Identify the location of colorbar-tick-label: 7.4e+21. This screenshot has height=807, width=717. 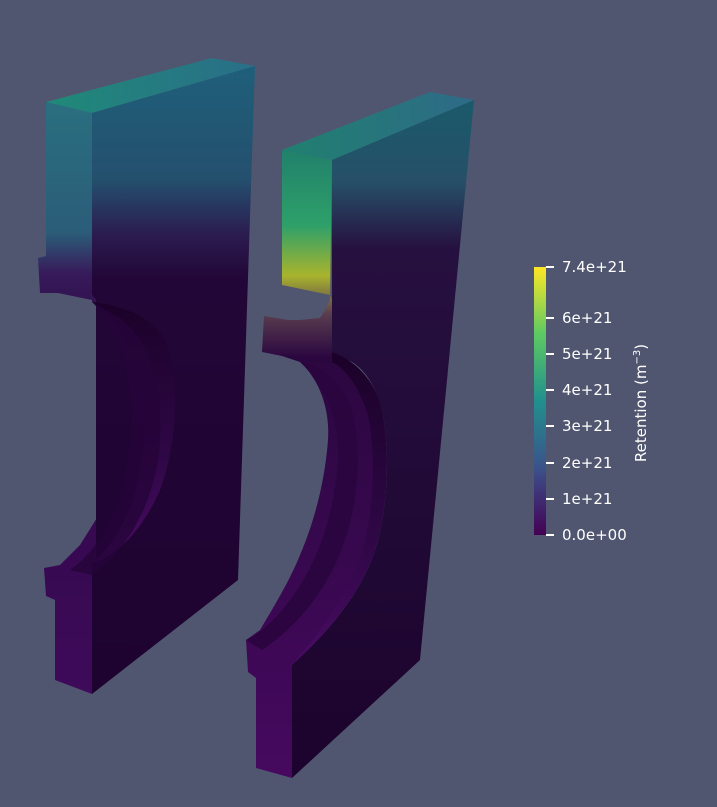
(594, 267).